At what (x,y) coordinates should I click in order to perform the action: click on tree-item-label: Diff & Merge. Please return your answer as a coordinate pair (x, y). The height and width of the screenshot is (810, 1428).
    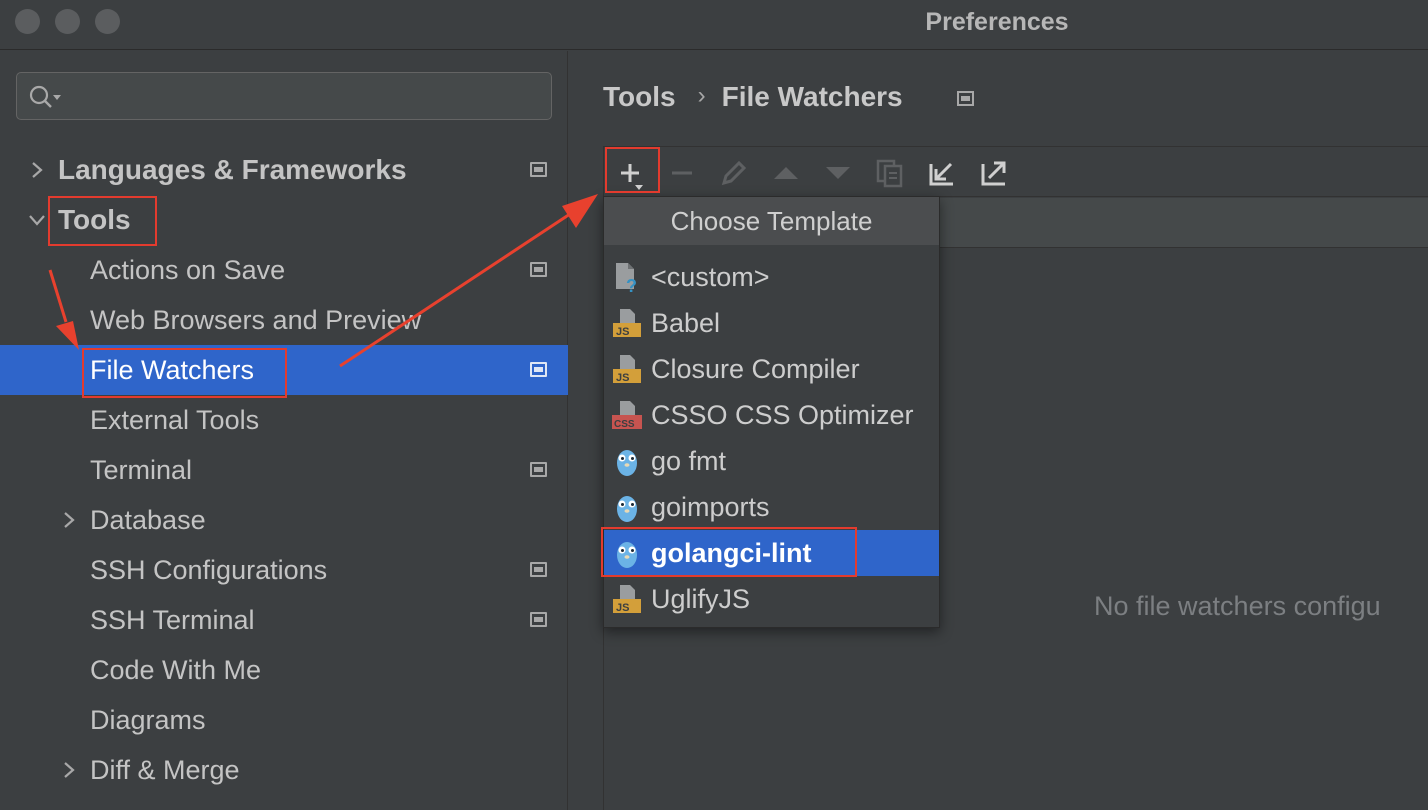
    Looking at the image, I should click on (165, 770).